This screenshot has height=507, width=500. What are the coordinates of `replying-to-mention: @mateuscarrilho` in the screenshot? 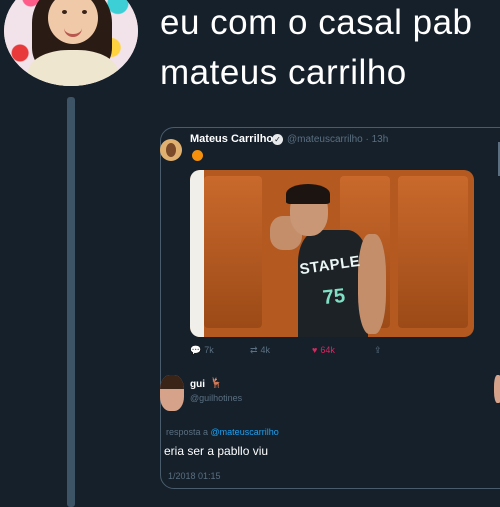 It's located at (245, 432).